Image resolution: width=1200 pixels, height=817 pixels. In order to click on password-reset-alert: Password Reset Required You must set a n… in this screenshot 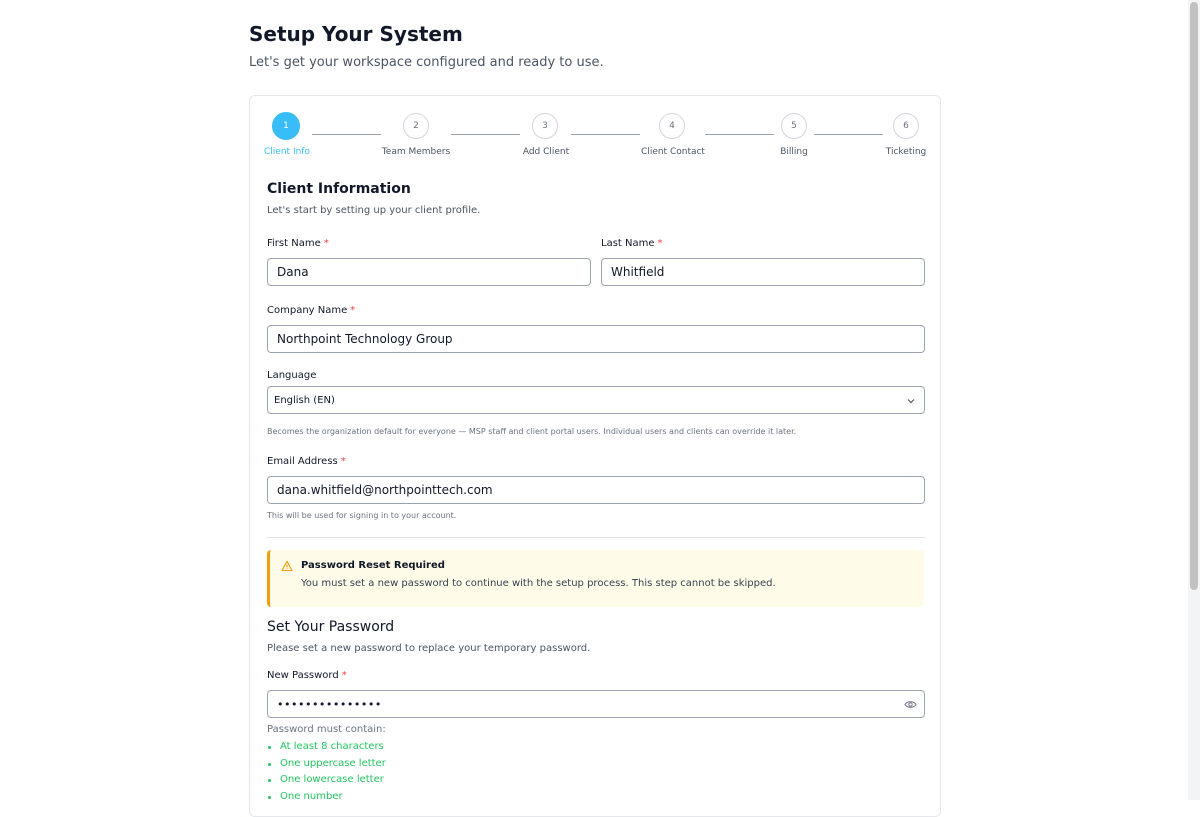, I will do `click(595, 578)`.